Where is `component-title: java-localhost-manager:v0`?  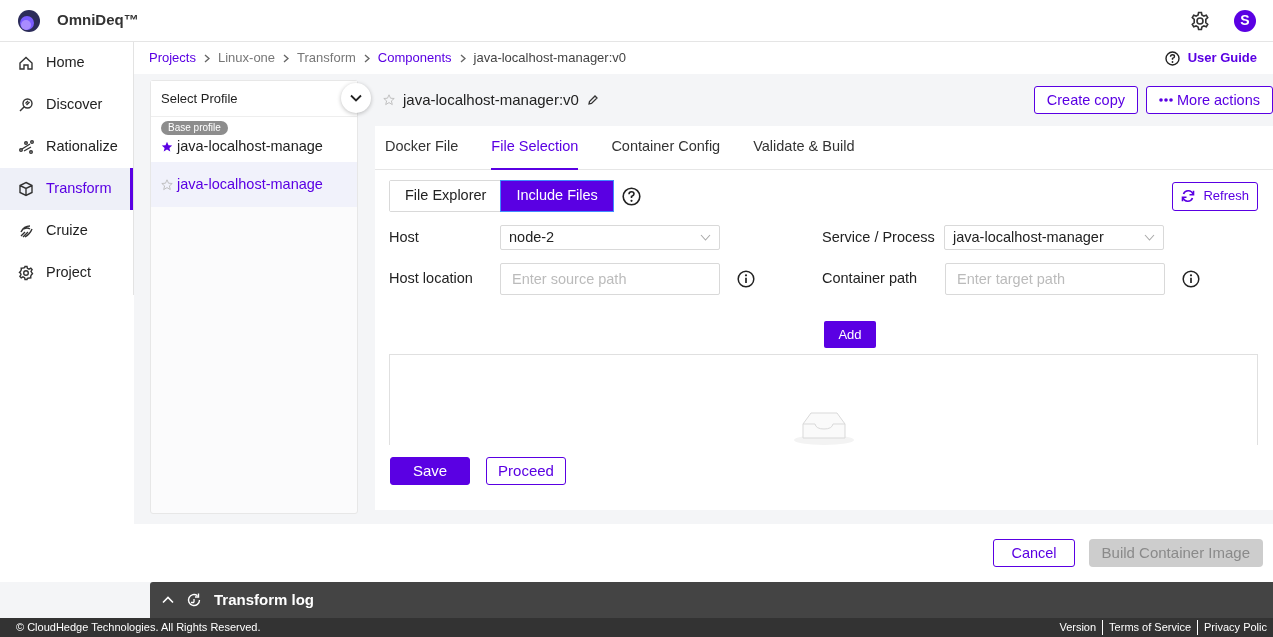
component-title: java-localhost-manager:v0 is located at coordinates (491, 99).